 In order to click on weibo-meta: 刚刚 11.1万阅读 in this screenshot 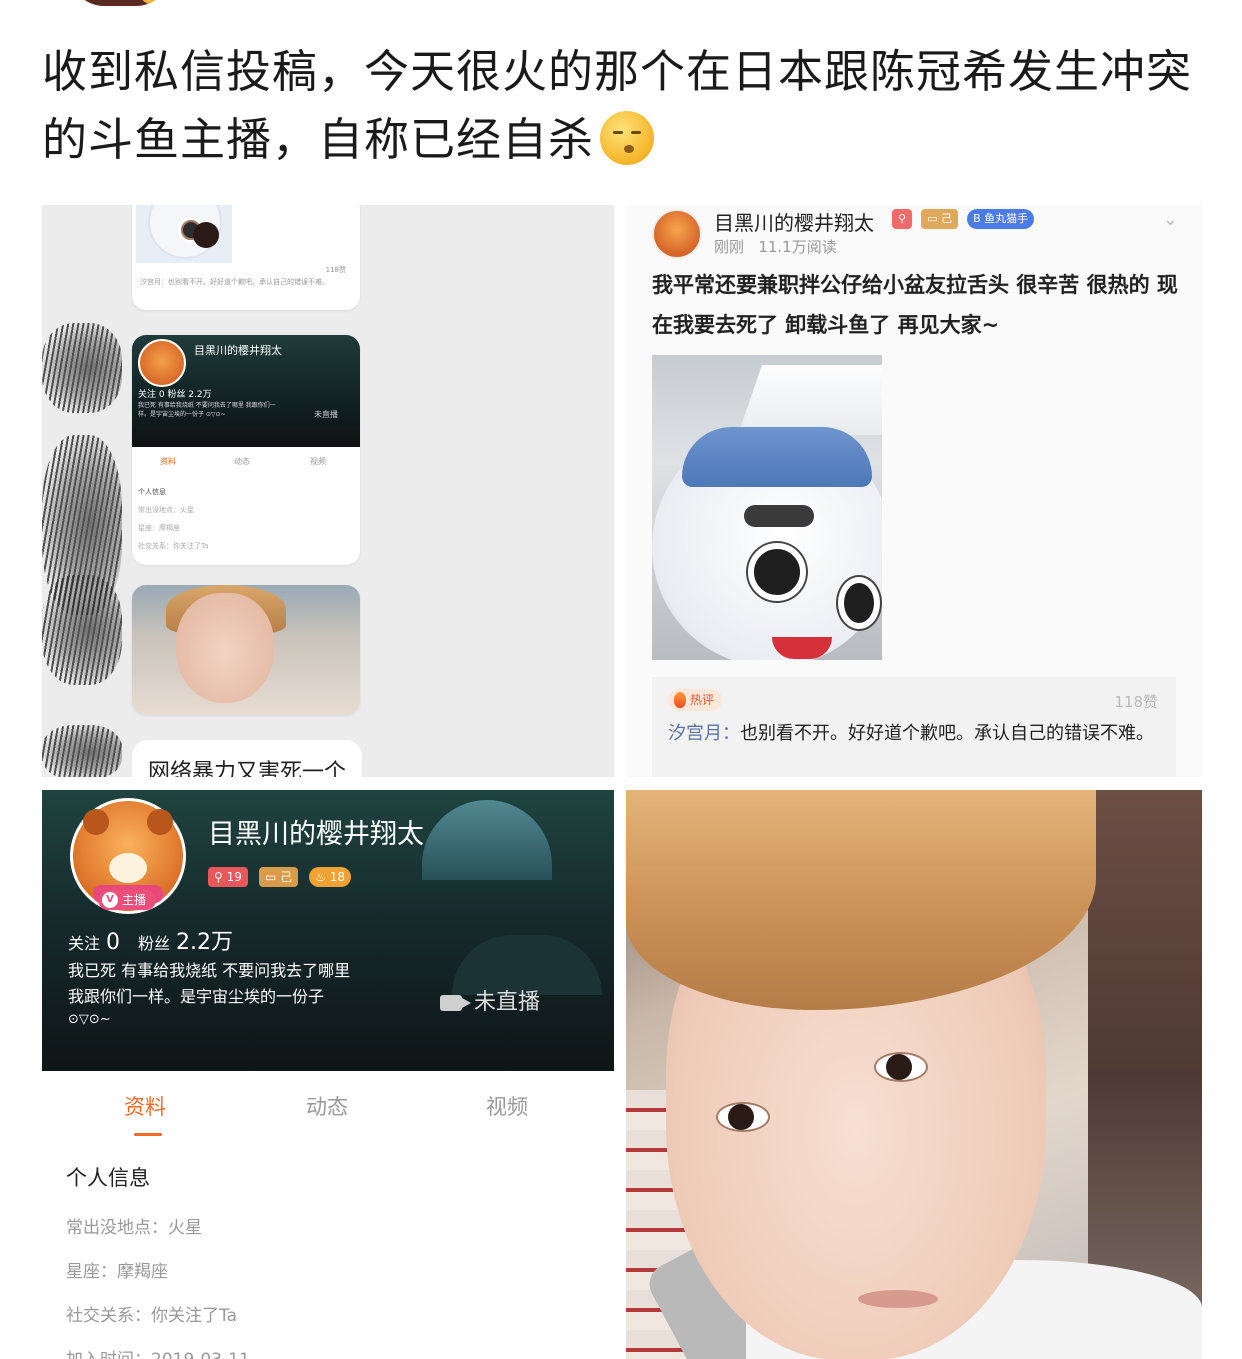, I will do `click(775, 246)`.